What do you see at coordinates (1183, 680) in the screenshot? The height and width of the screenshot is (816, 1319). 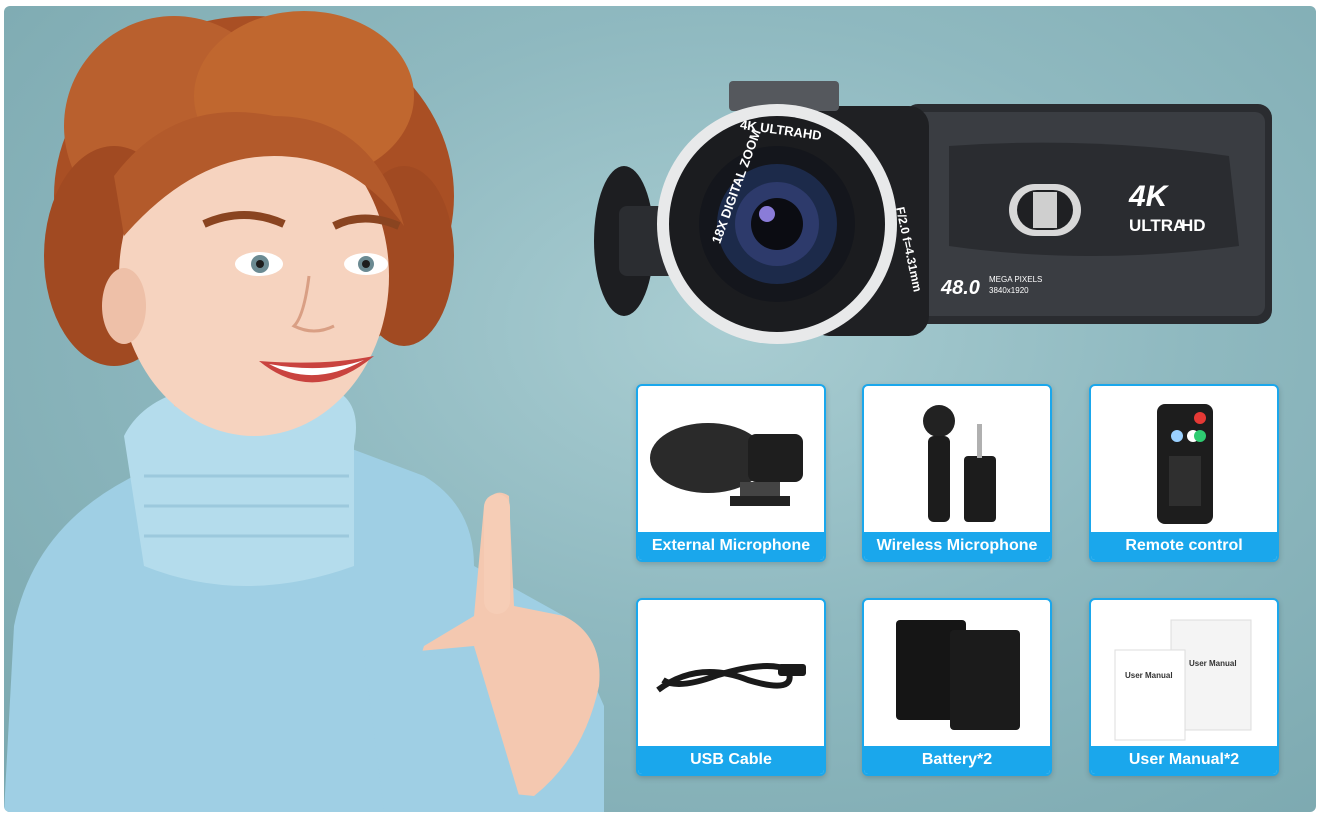 I see `user-manual-icon: User Manual User Manual` at bounding box center [1183, 680].